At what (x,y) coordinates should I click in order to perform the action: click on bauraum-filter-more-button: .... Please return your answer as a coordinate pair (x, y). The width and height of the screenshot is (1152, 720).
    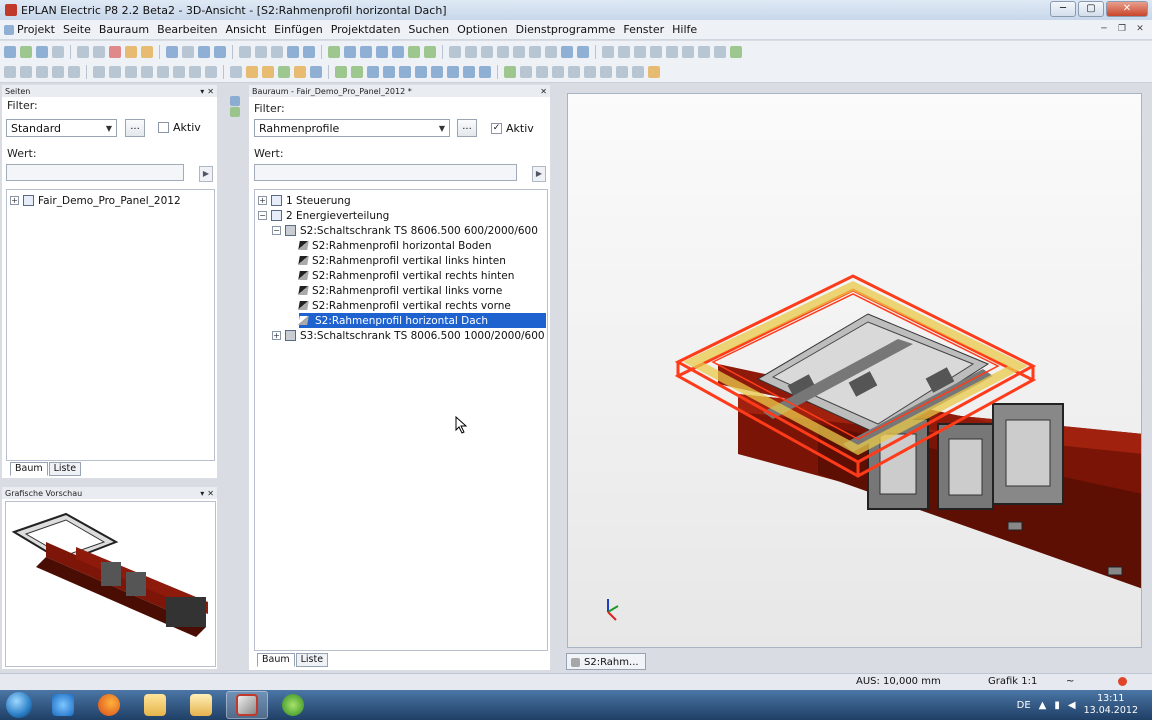
    Looking at the image, I should click on (467, 128).